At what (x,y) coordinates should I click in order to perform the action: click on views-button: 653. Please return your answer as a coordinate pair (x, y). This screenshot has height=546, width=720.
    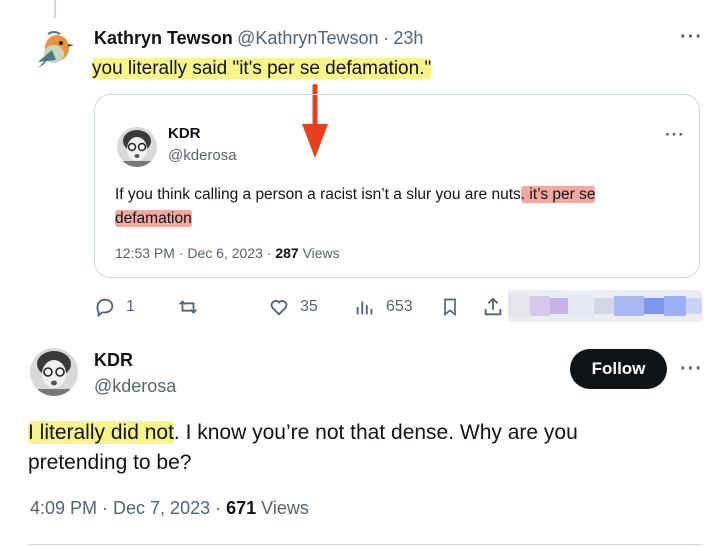
    Looking at the image, I should click on (383, 307).